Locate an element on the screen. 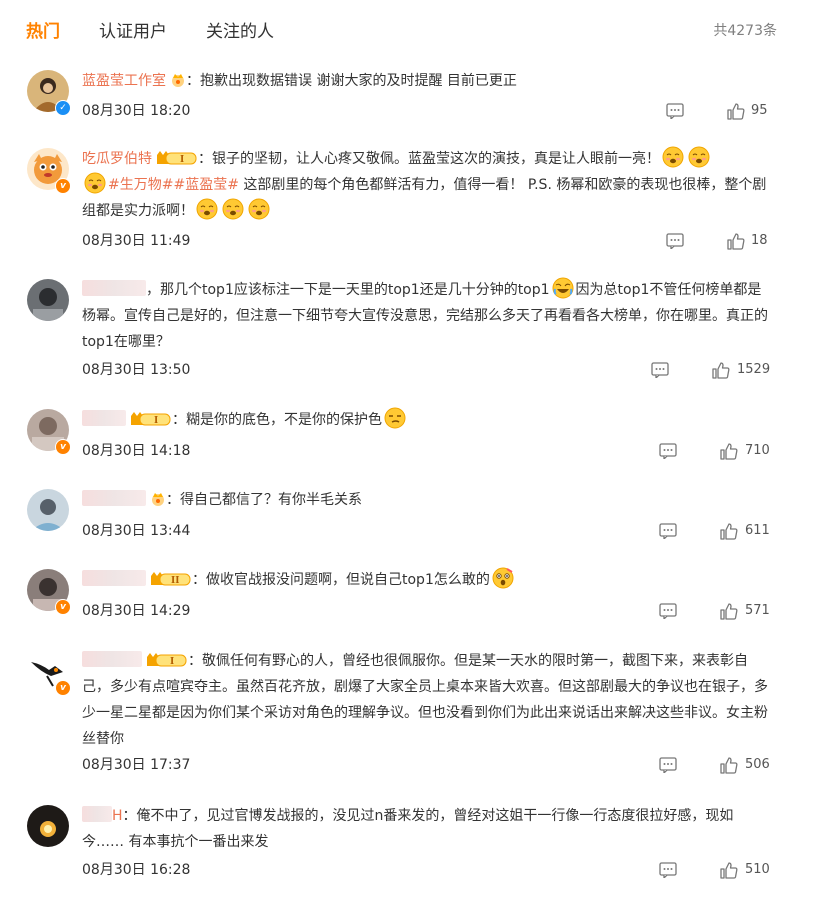  topic-link: #生万物# is located at coordinates (140, 185).